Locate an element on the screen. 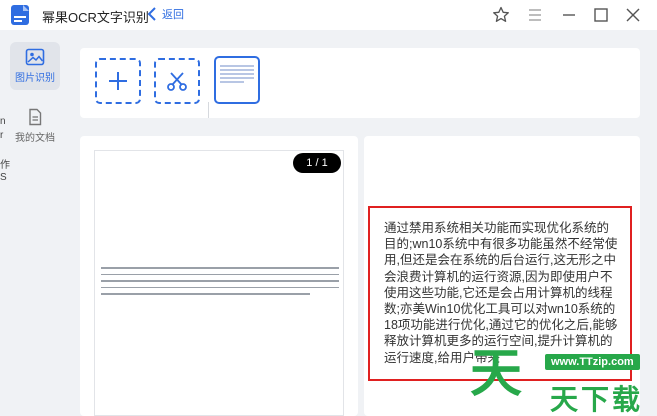 This screenshot has width=657, height=416. edge-fragment: n is located at coordinates (3, 121).